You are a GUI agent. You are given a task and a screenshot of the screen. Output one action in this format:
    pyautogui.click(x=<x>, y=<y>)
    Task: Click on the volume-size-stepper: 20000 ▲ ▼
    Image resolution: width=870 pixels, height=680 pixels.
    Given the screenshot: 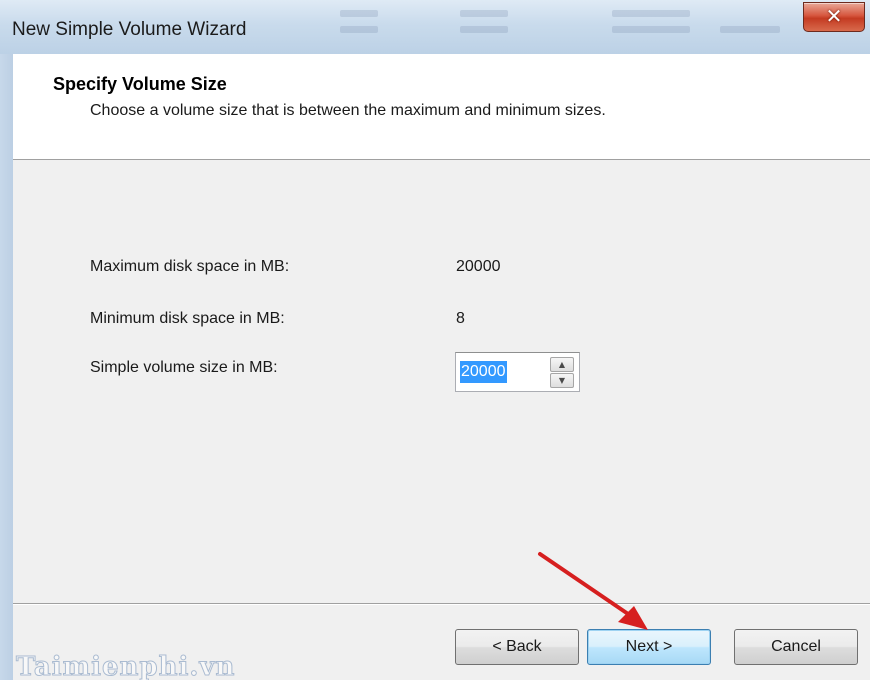 What is the action you would take?
    pyautogui.click(x=517, y=372)
    